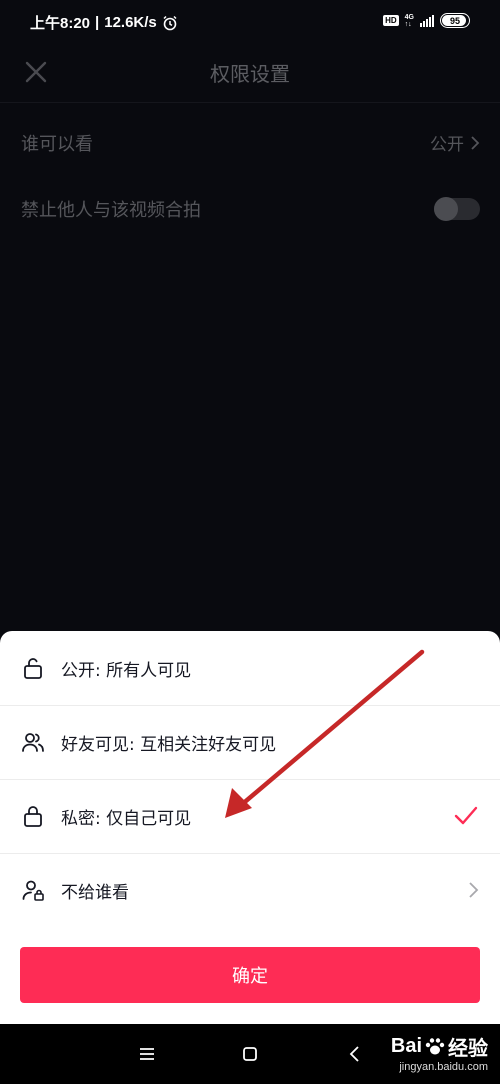 This screenshot has height=1084, width=500. Describe the element at coordinates (170, 22) in the screenshot. I see `alarm-icon` at that location.